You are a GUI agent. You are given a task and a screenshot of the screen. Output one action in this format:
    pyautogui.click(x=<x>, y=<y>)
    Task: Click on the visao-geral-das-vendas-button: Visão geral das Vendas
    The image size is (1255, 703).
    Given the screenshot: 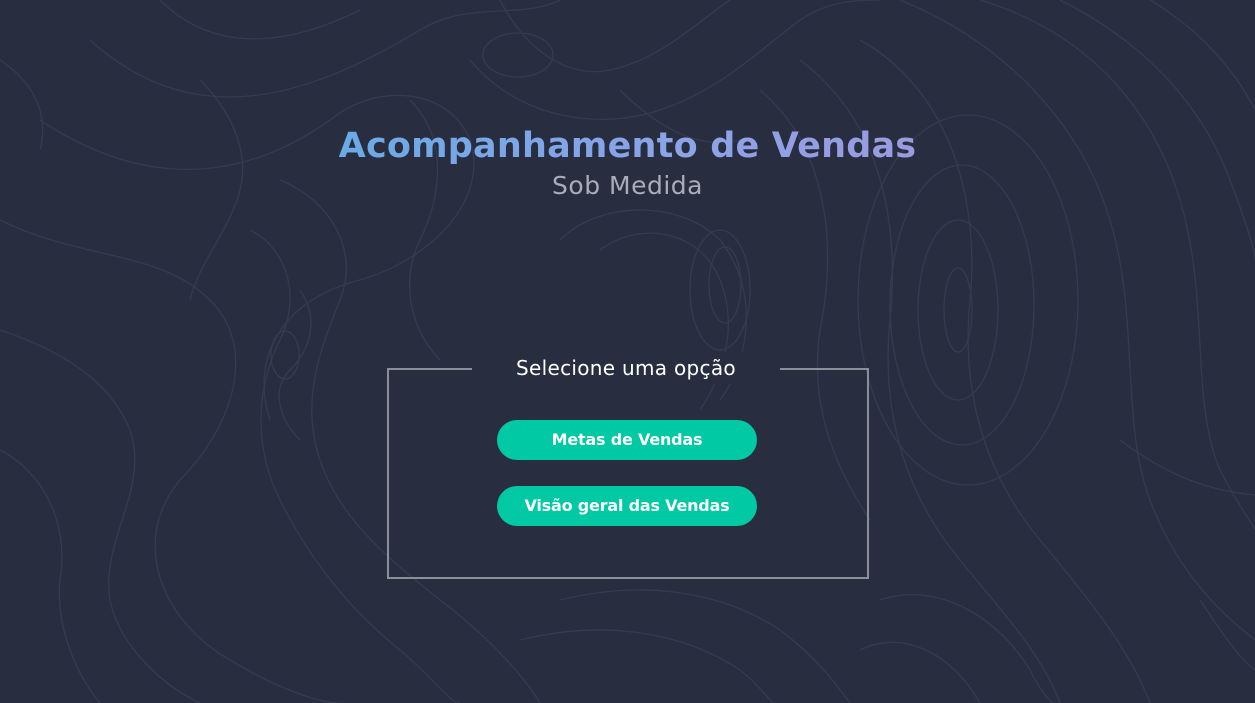 What is the action you would take?
    pyautogui.click(x=627, y=506)
    